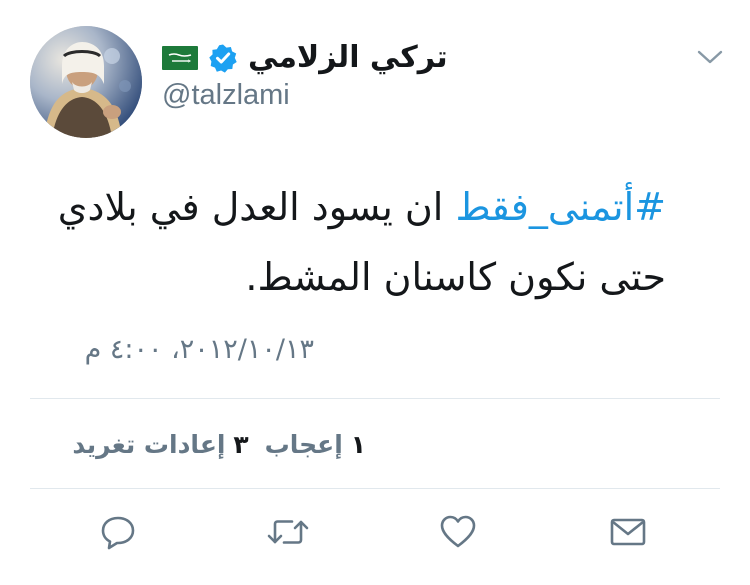  I want to click on reply-button, so click(118, 532).